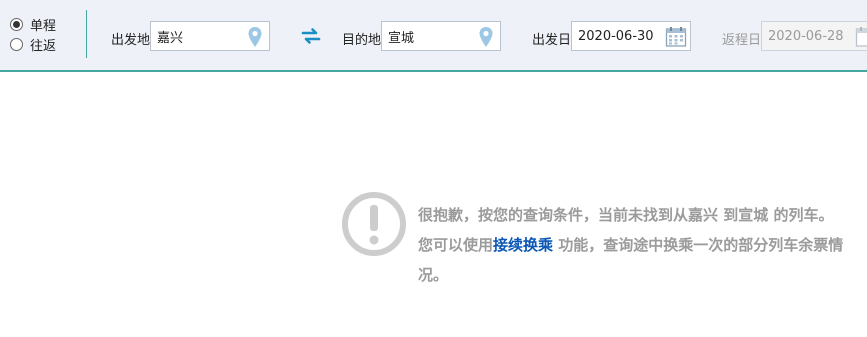 Image resolution: width=867 pixels, height=337 pixels. I want to click on trip-type-oneway-label: 单程, so click(43, 26).